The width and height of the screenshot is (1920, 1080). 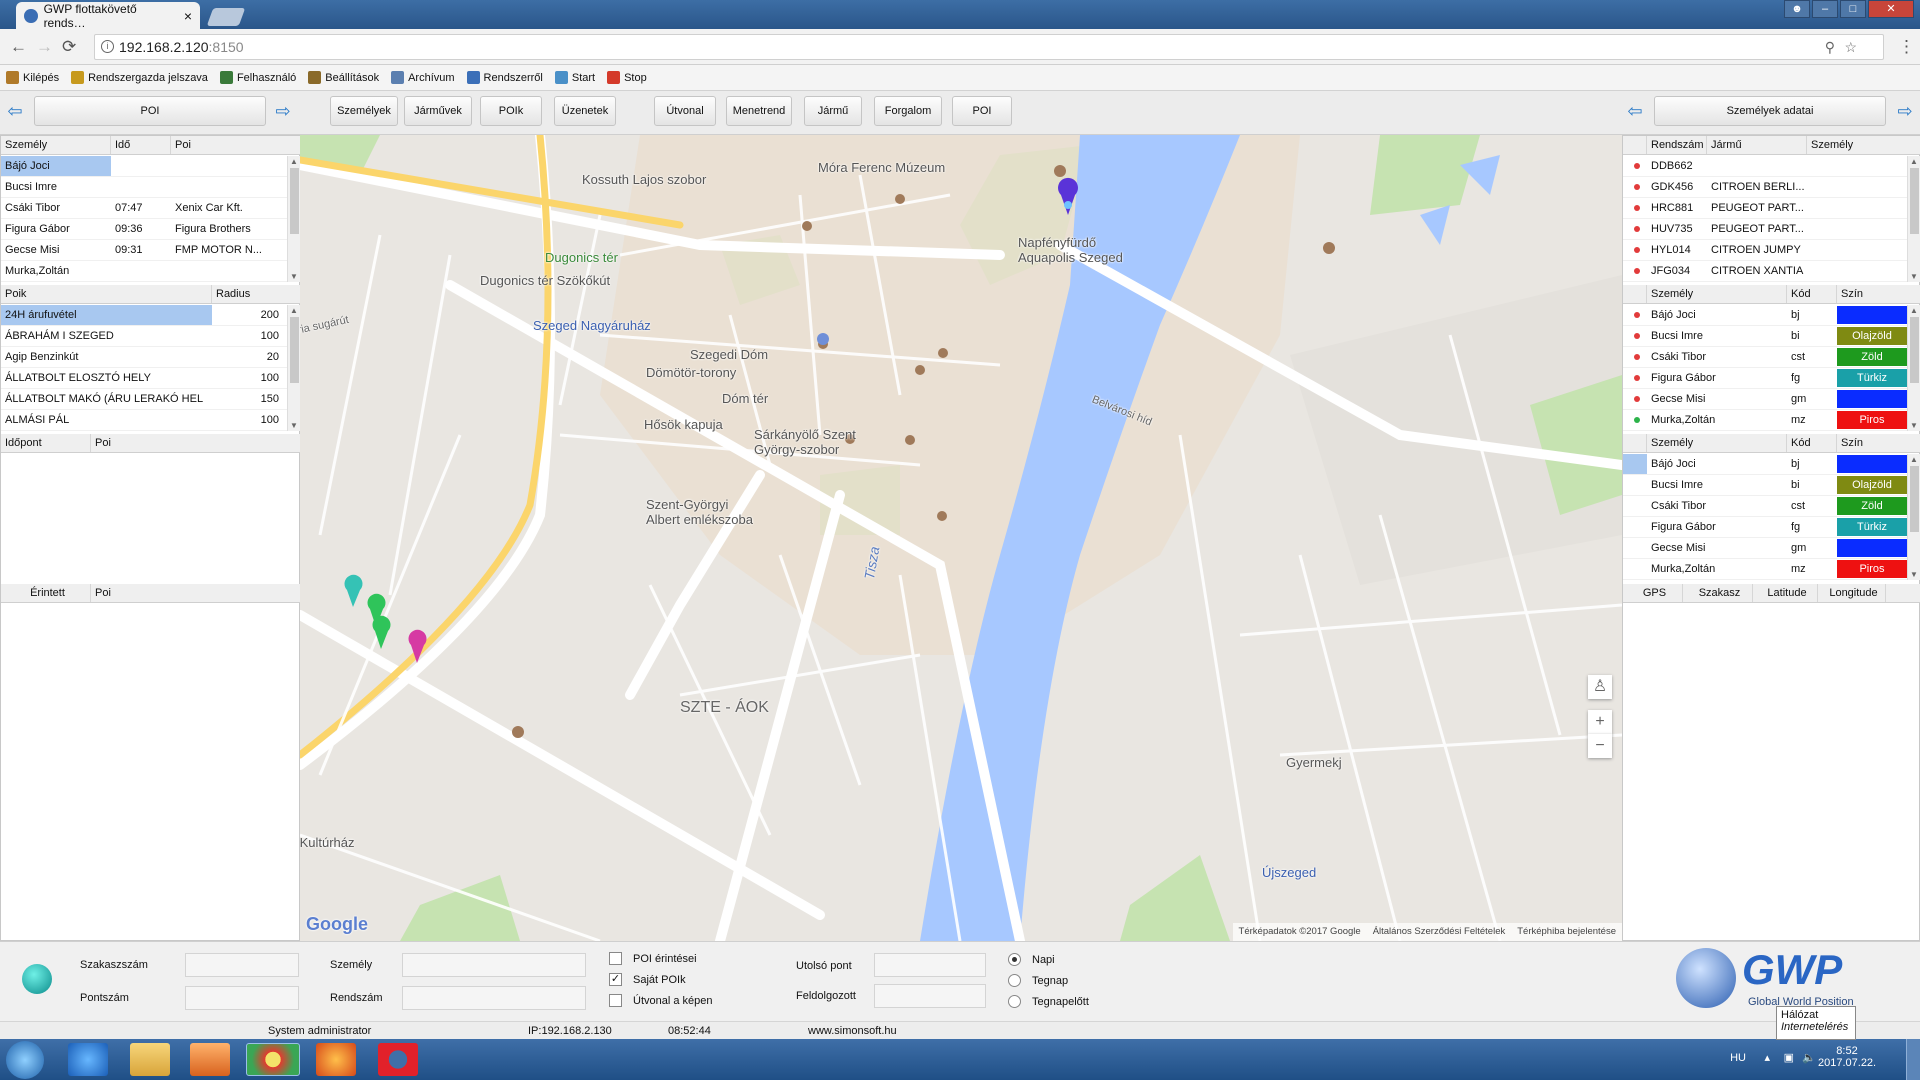 What do you see at coordinates (144, 208) in the screenshot?
I see `table-row: Csáki Tibor 07:47 Xenix Car Kft.` at bounding box center [144, 208].